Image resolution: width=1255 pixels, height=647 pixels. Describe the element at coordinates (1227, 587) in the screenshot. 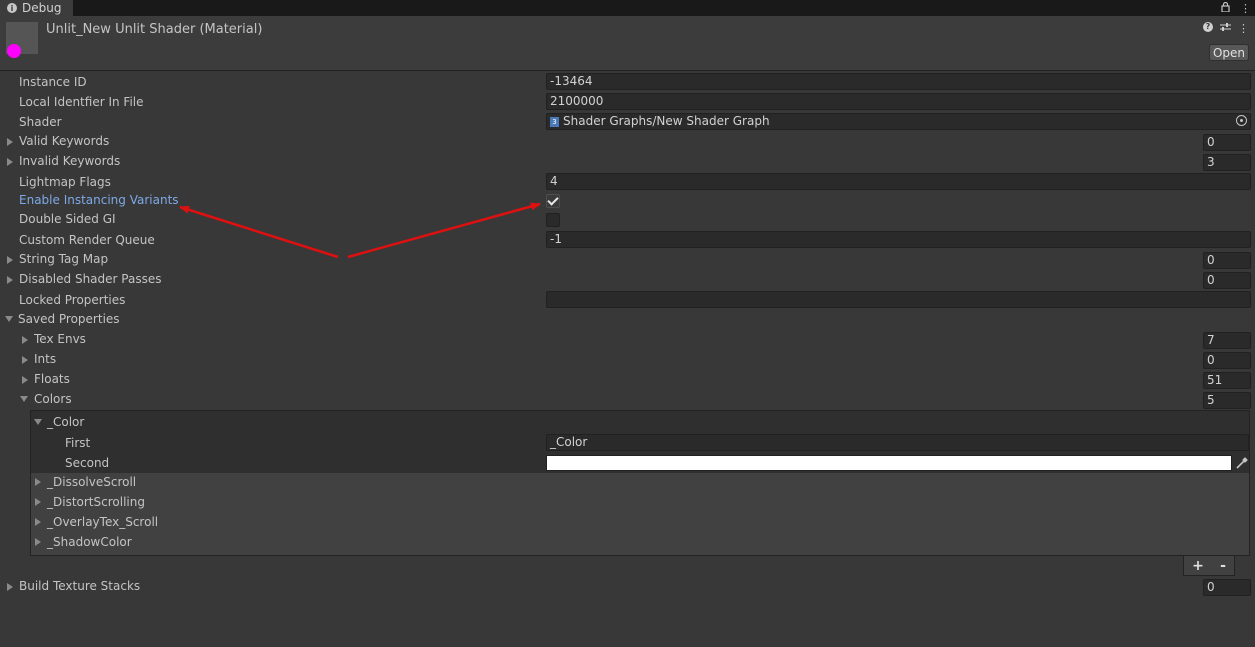

I see `build-texture-stacks-count: 0` at that location.